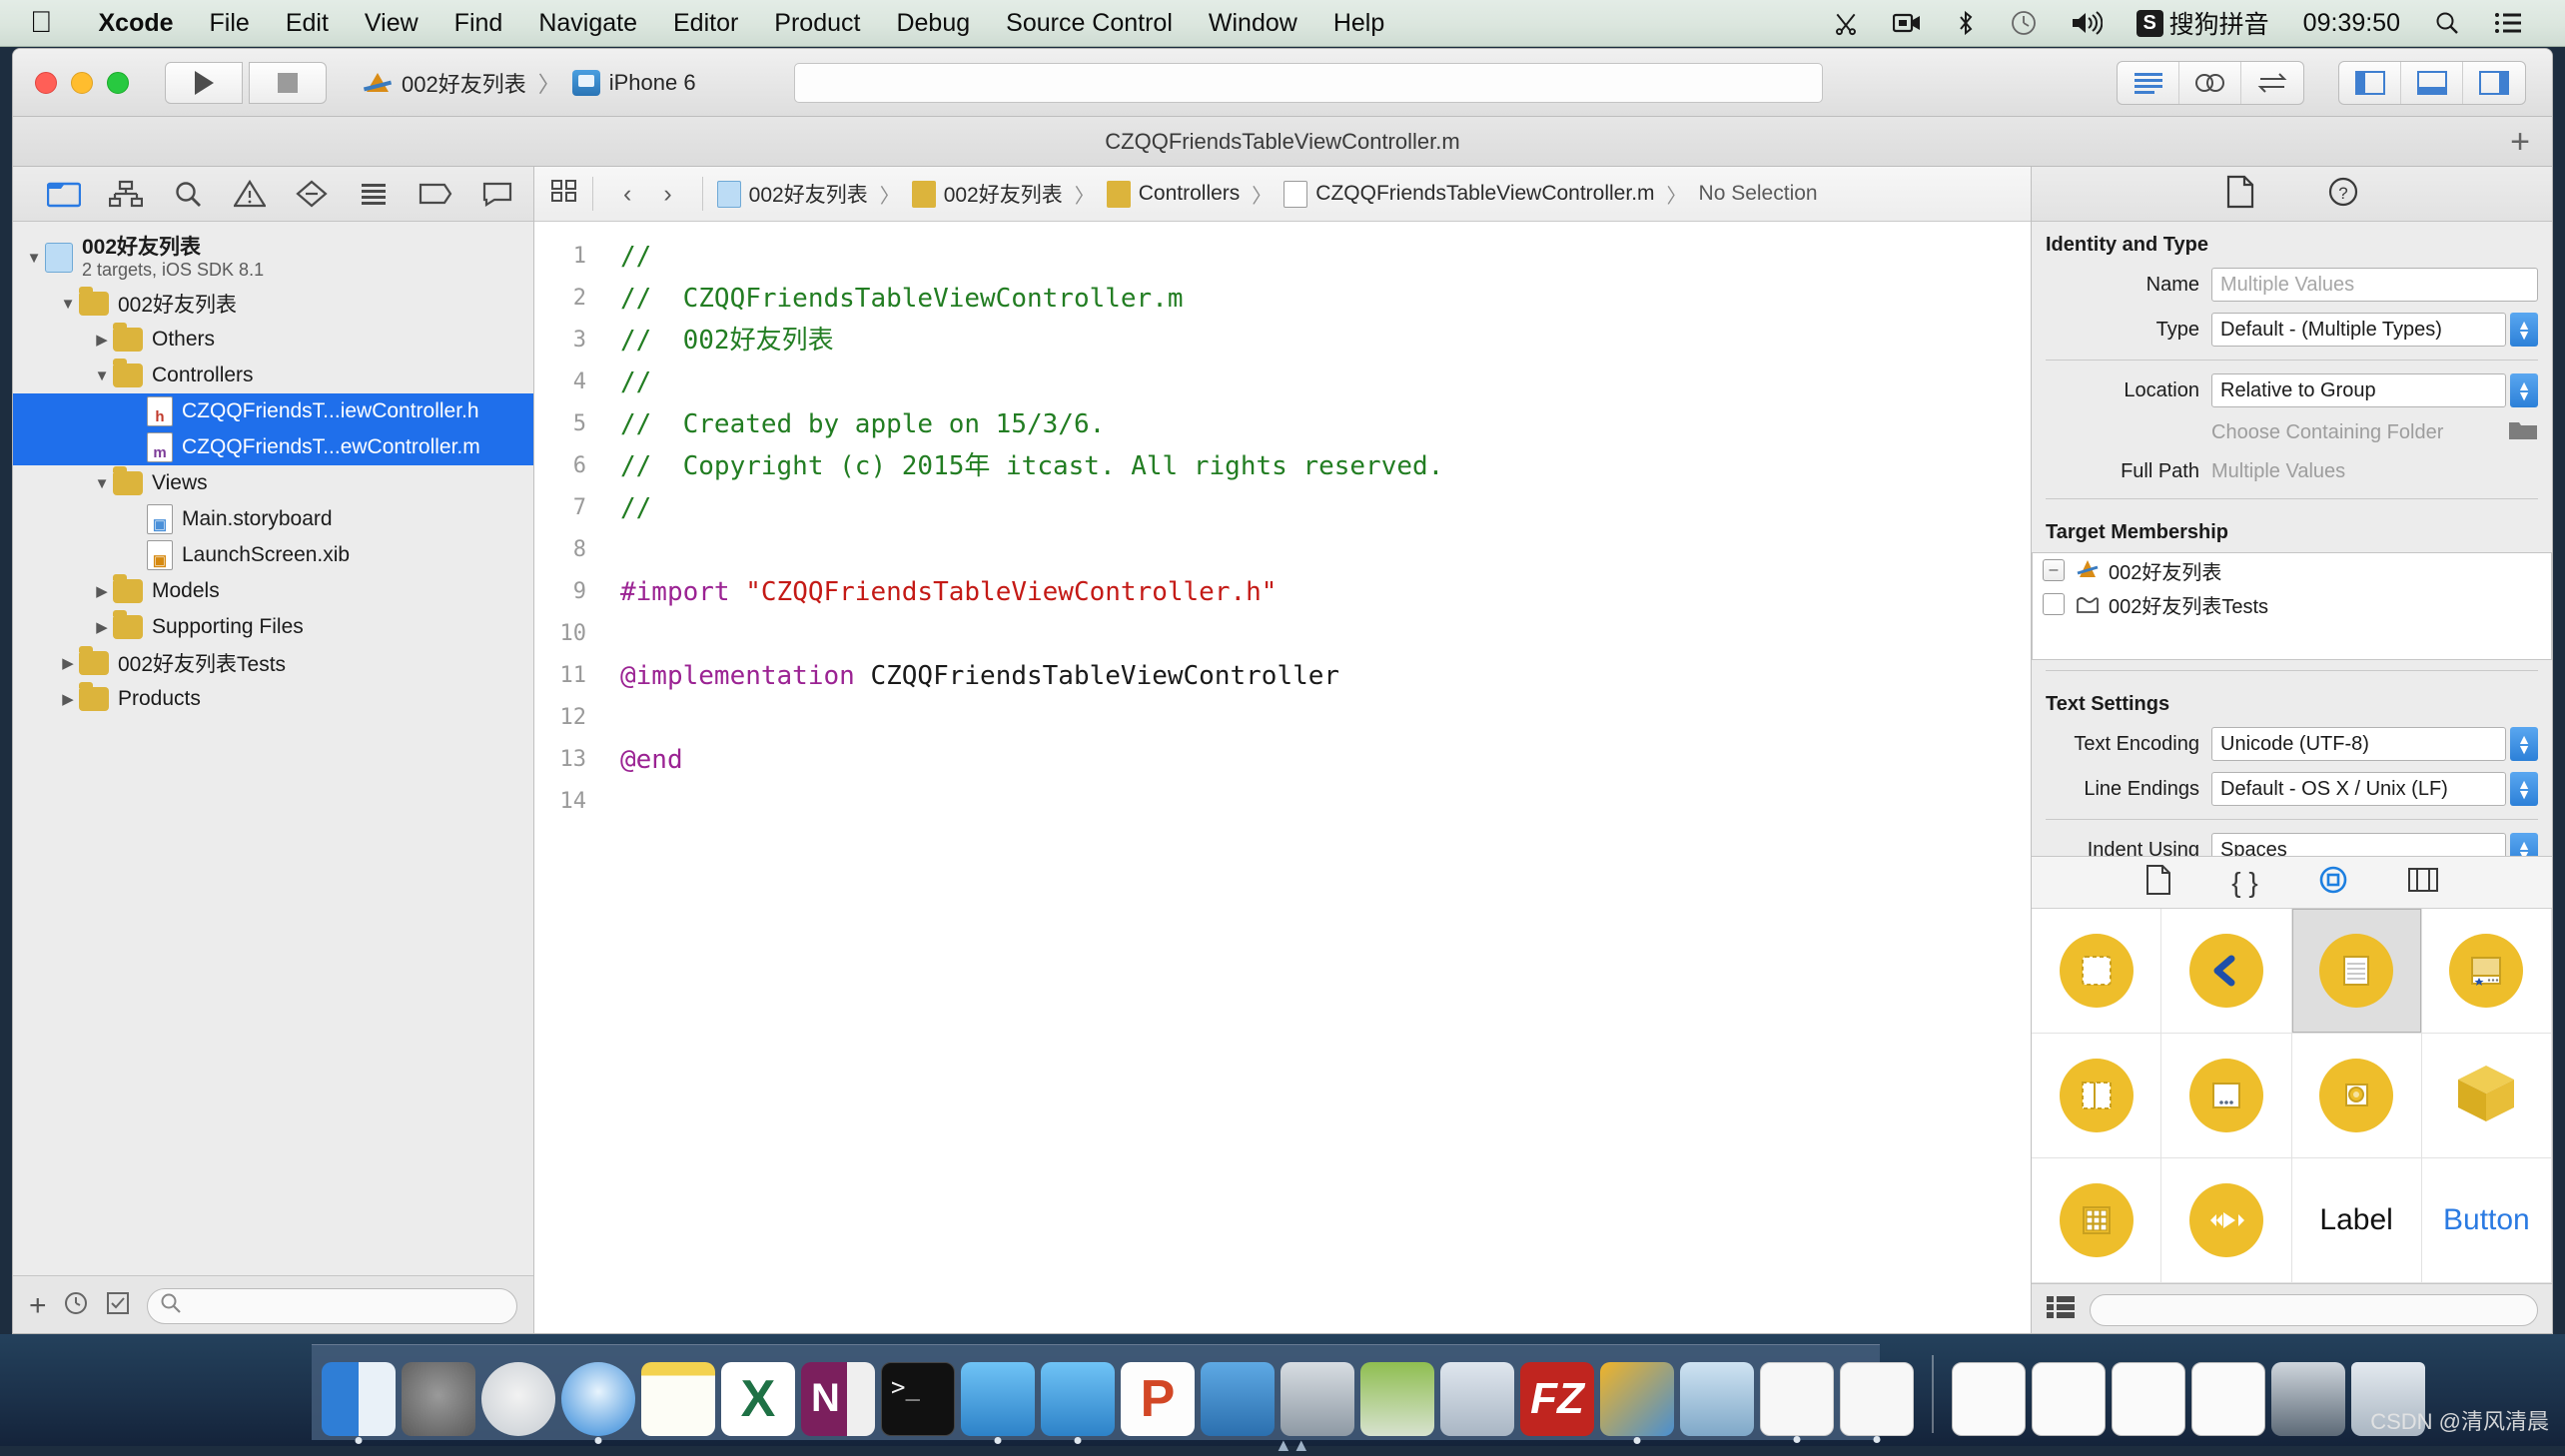  I want to click on navigator-tree-row: mCZQQFriendsT...ewController.m, so click(273, 447).